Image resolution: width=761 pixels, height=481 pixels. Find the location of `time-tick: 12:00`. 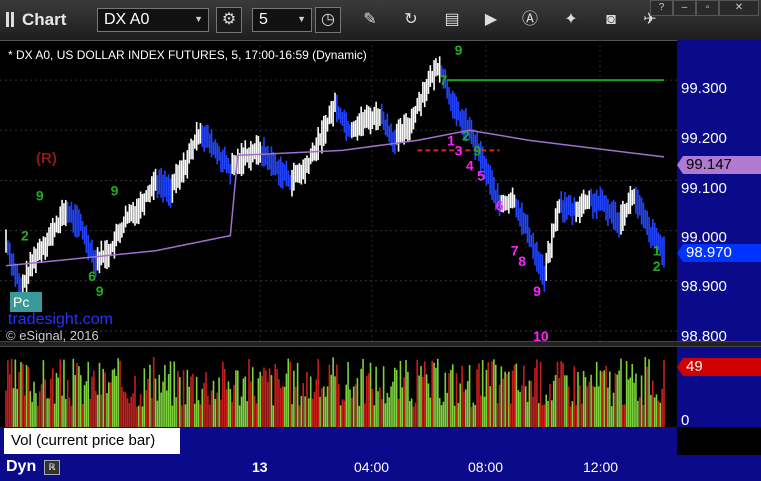

time-tick: 12:00 is located at coordinates (601, 467).